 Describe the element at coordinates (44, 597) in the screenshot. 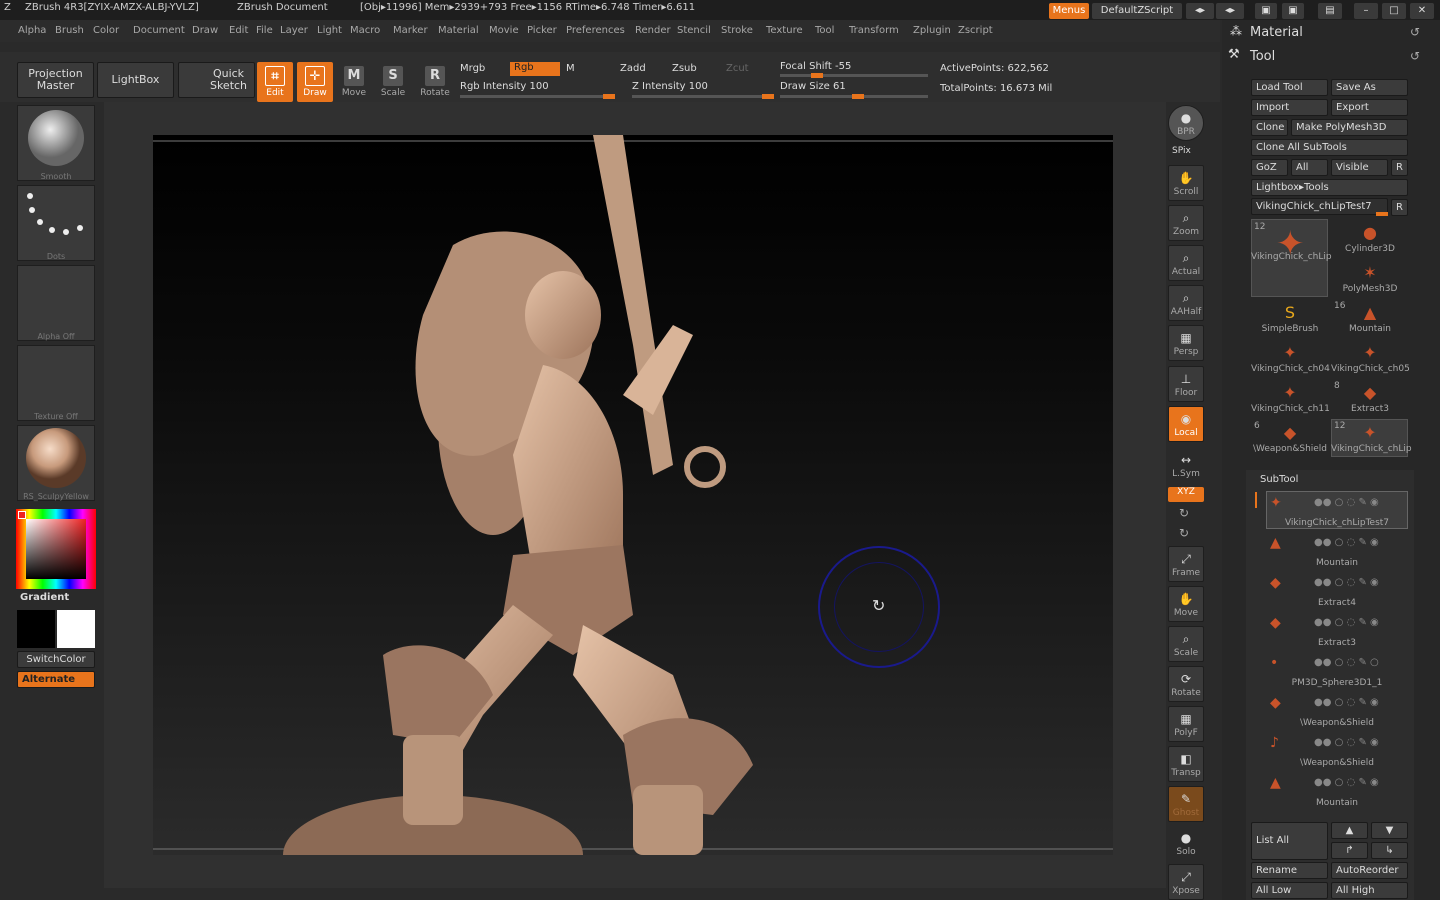

I see `gradient-label: Gradient` at that location.